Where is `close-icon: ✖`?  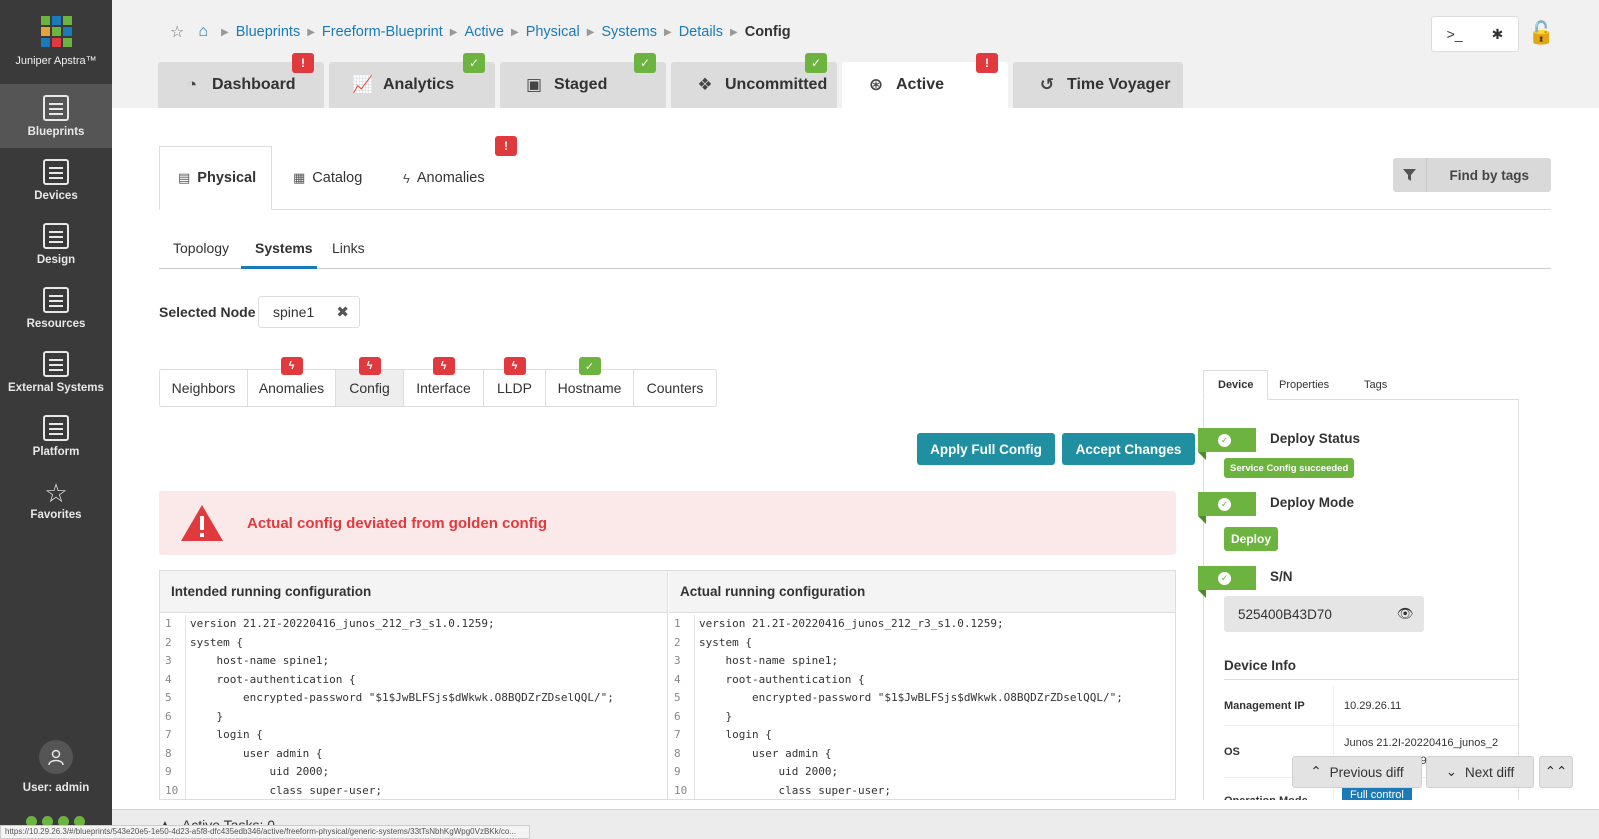
close-icon: ✖ is located at coordinates (342, 312).